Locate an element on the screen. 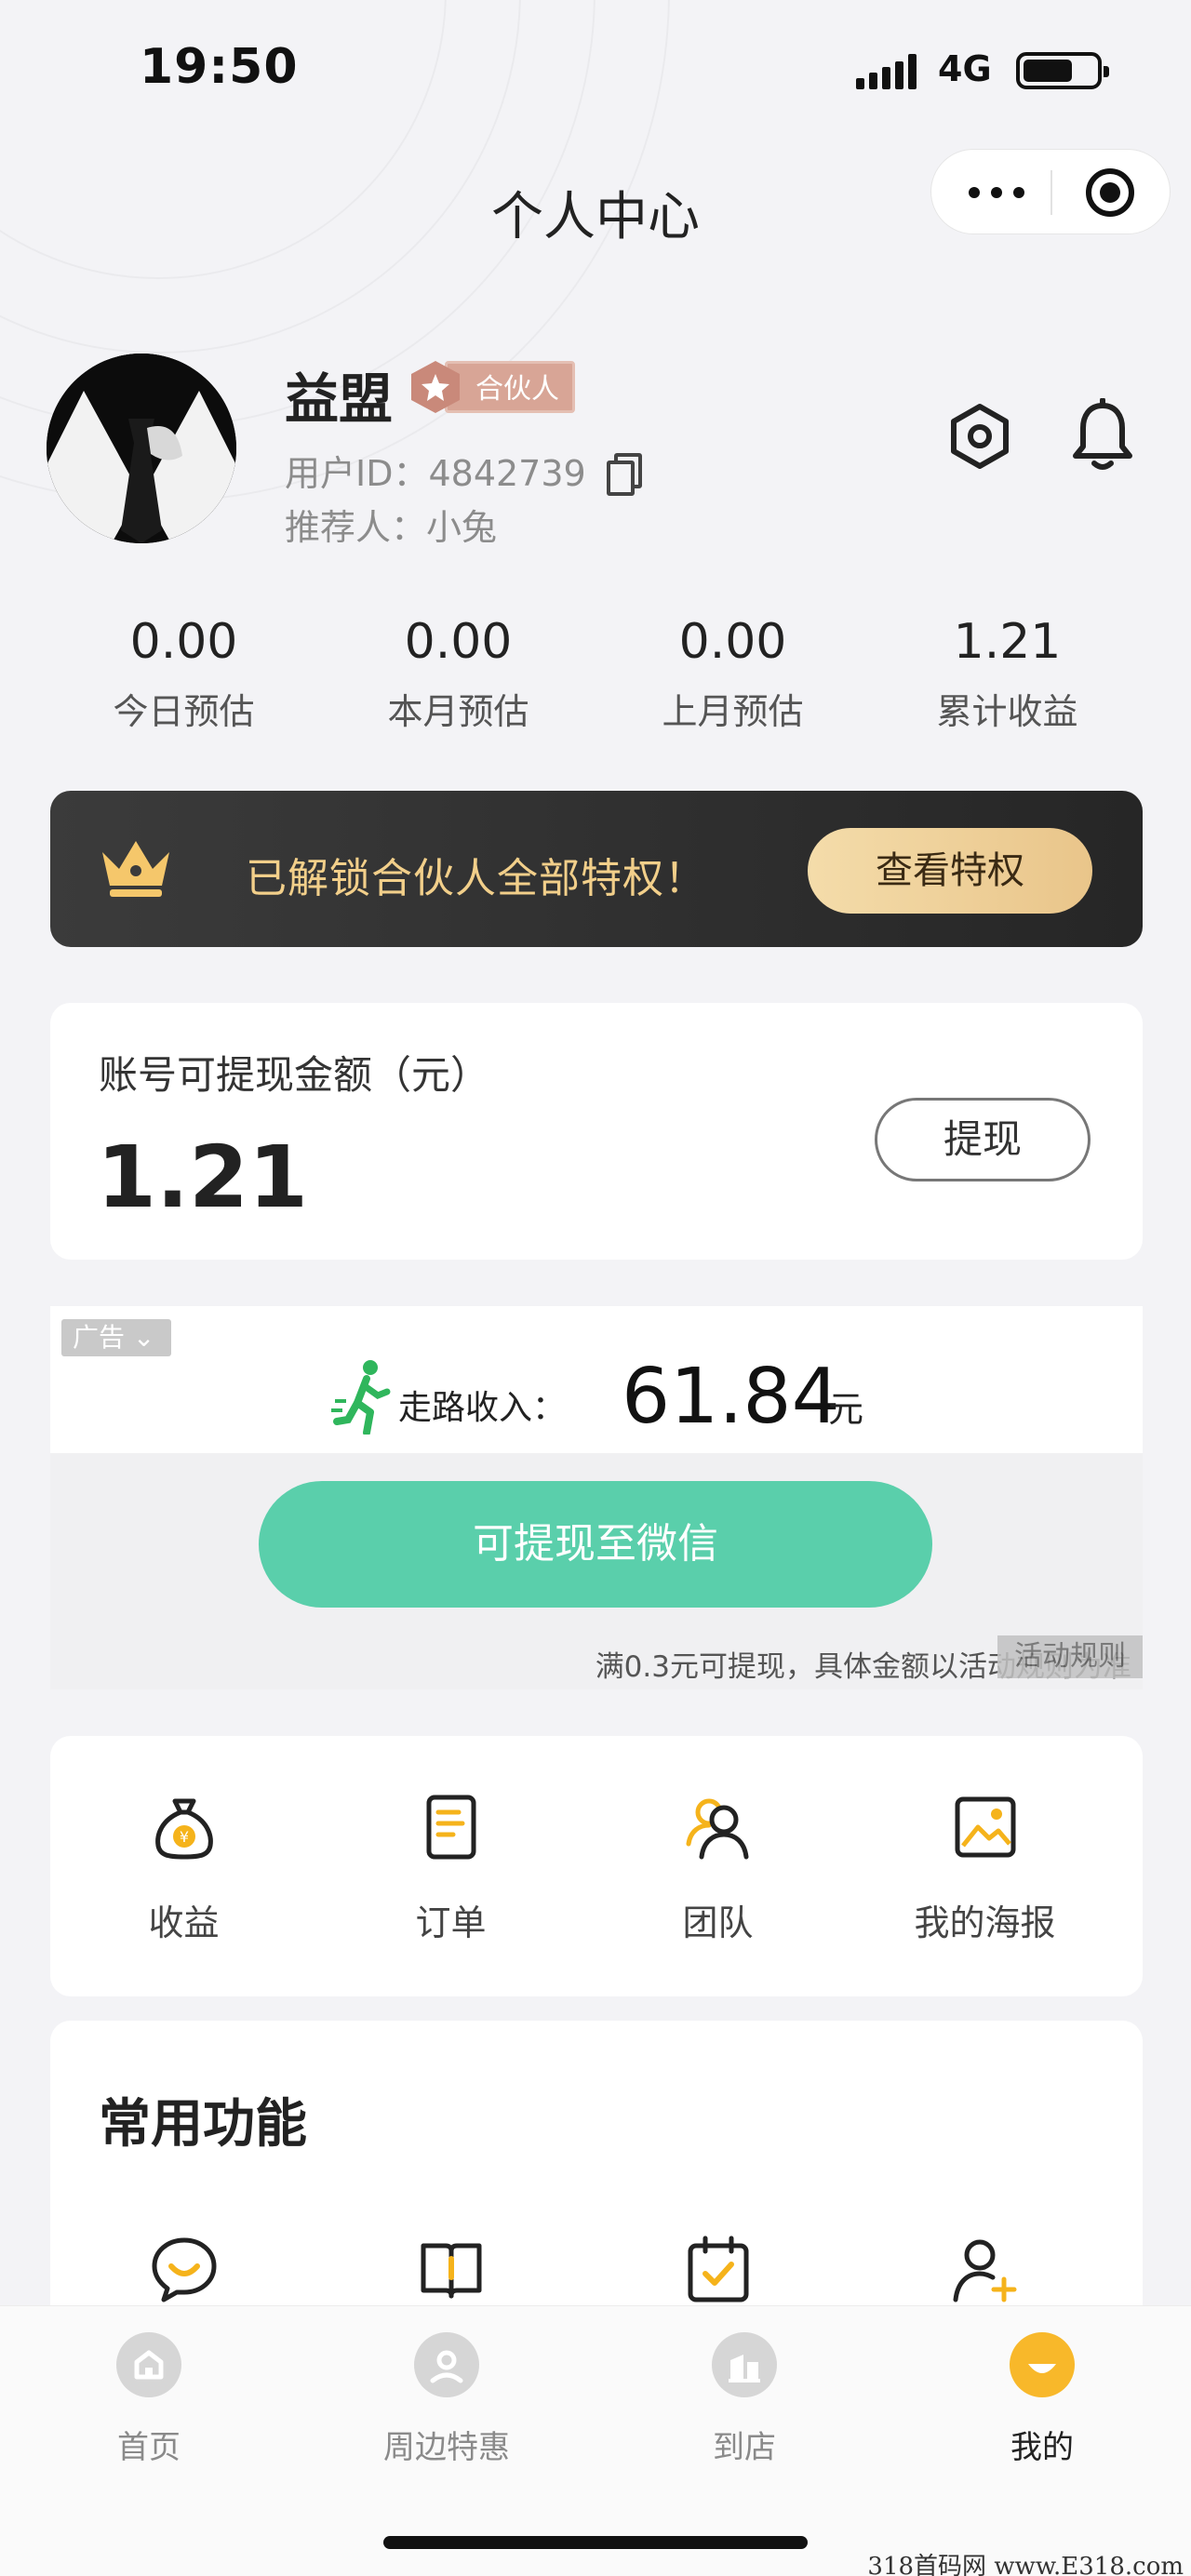 The height and width of the screenshot is (2576, 1191). earnings-stats: 0.00 今日预估 0.00 本月预估 0.00 上月预估 1.21 累计收益 is located at coordinates (595, 674).